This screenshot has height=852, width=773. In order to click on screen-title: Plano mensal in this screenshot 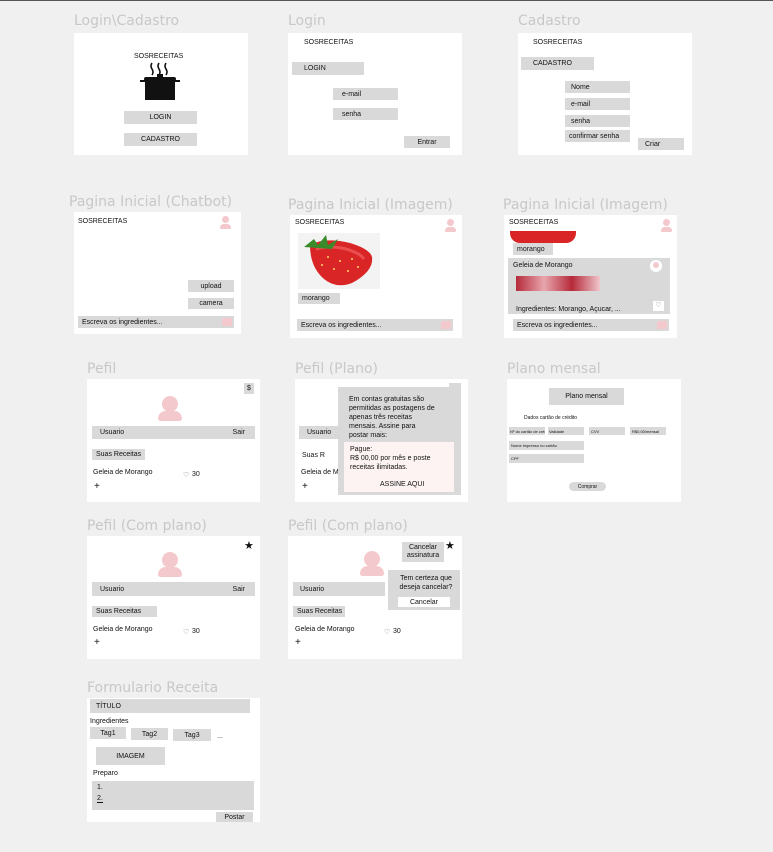, I will do `click(554, 369)`.